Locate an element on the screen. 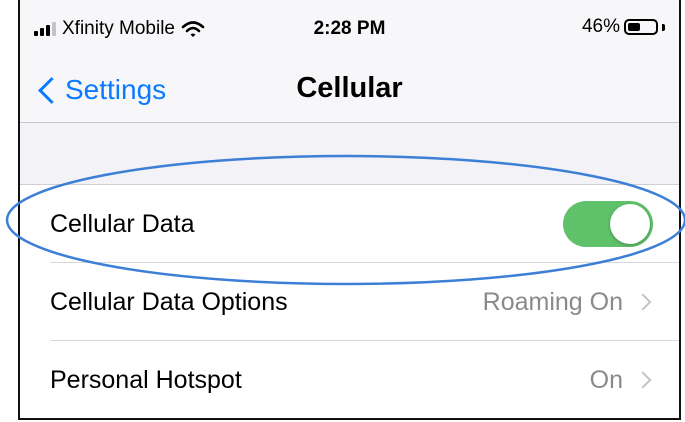  toggle-knob is located at coordinates (630, 224).